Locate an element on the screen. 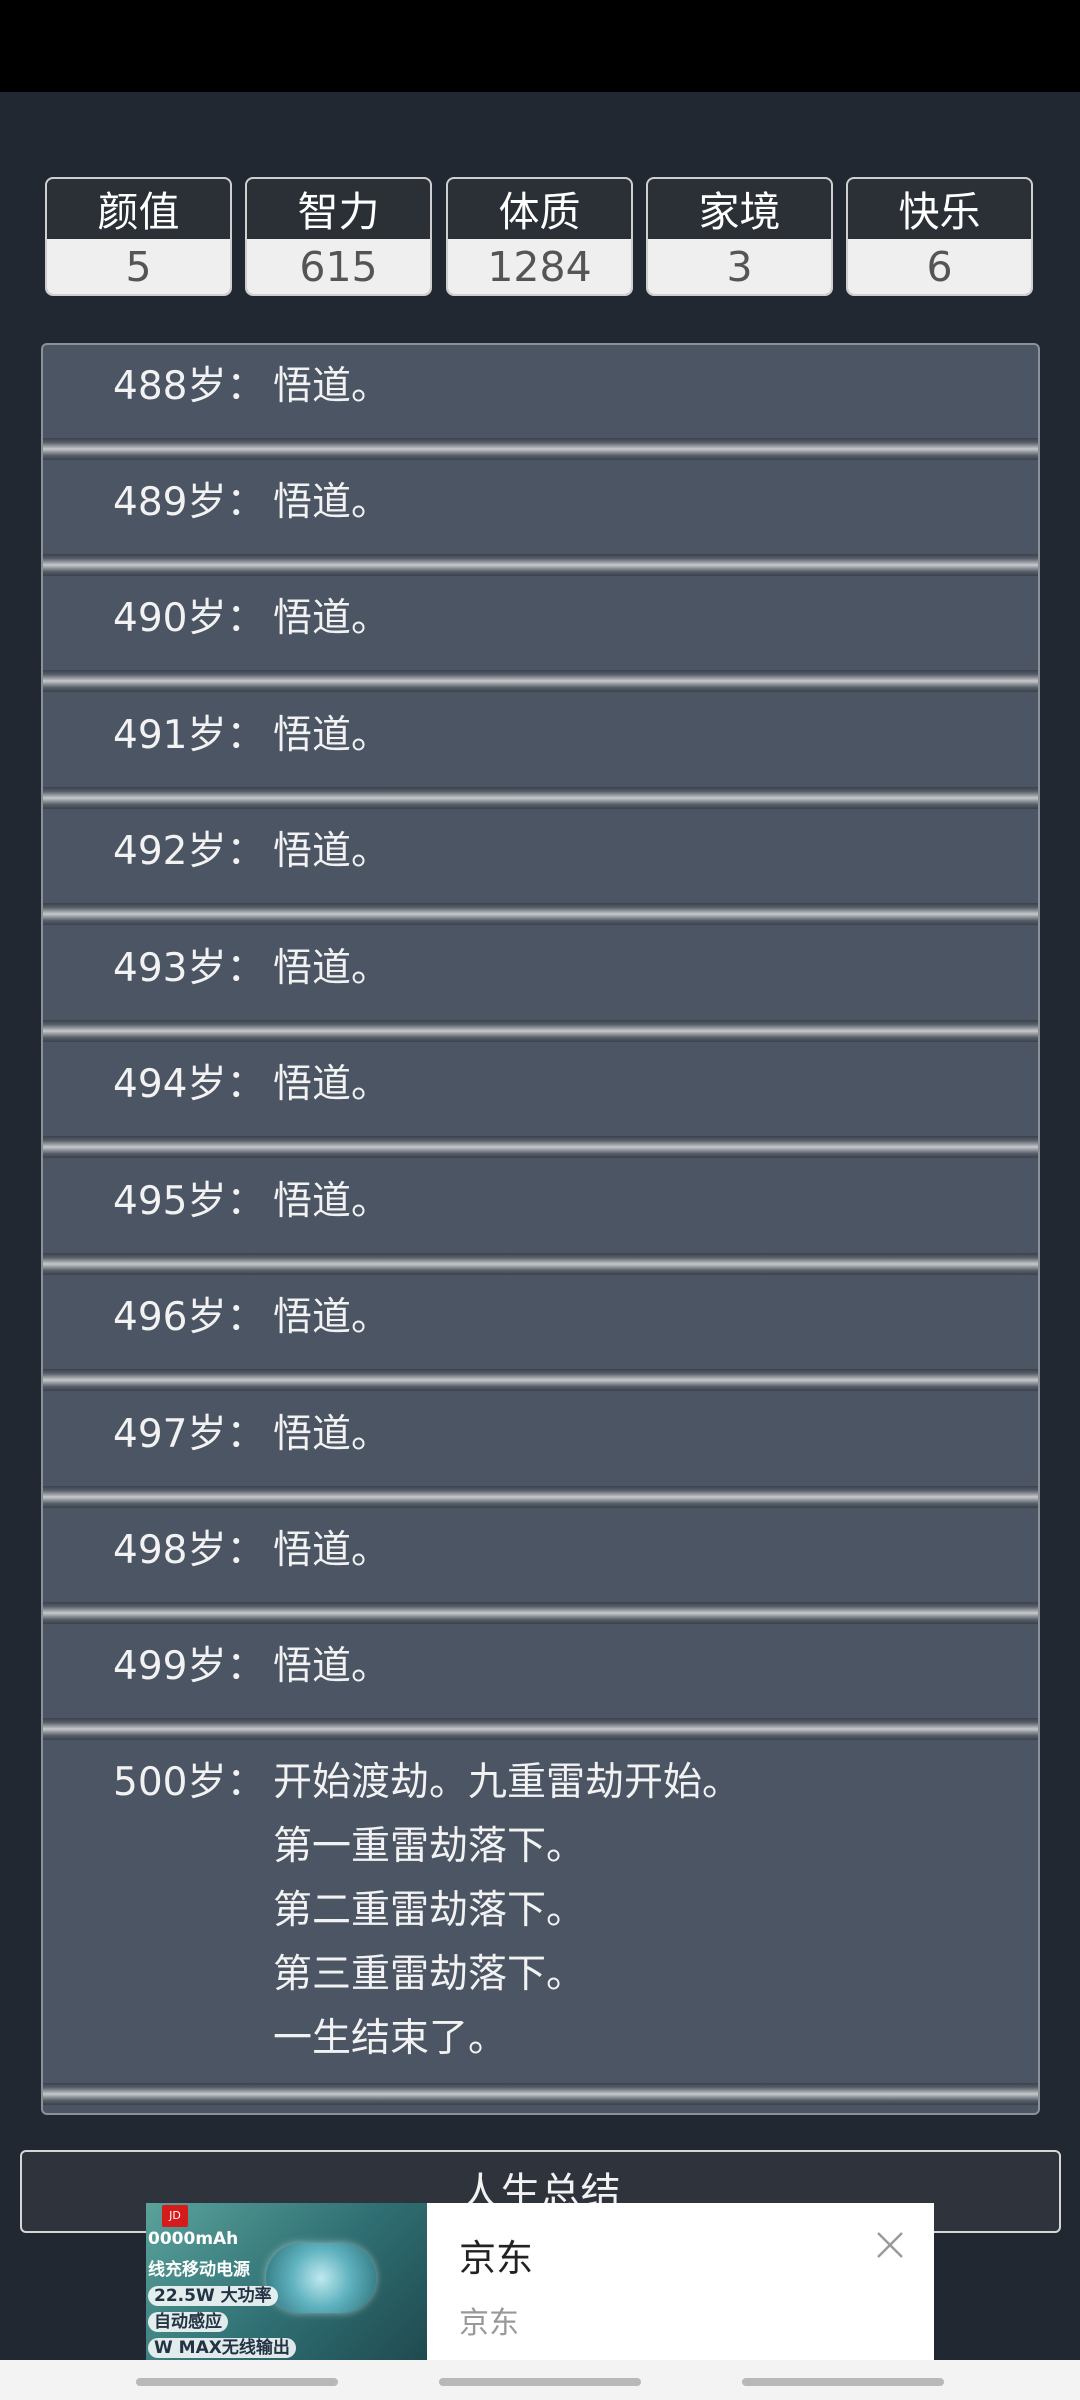  log-entry: 496岁： 悟道。 is located at coordinates (540, 1324).